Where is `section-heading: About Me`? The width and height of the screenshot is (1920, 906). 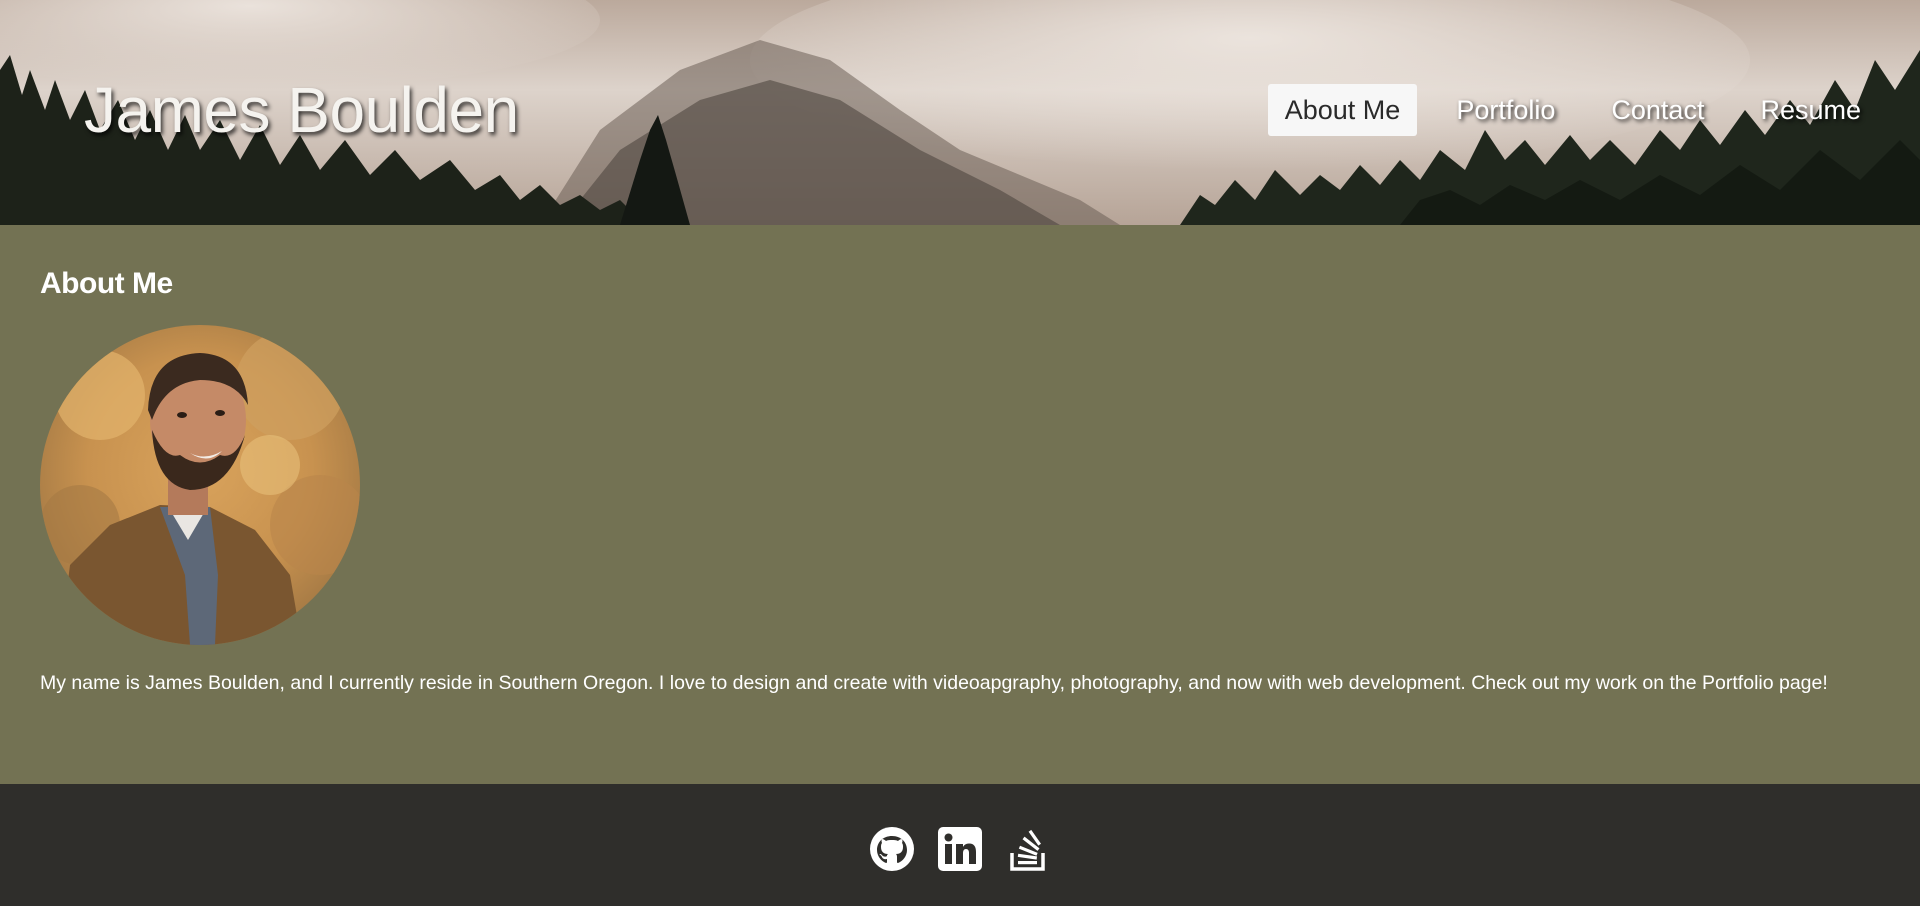
section-heading: About Me is located at coordinates (106, 283).